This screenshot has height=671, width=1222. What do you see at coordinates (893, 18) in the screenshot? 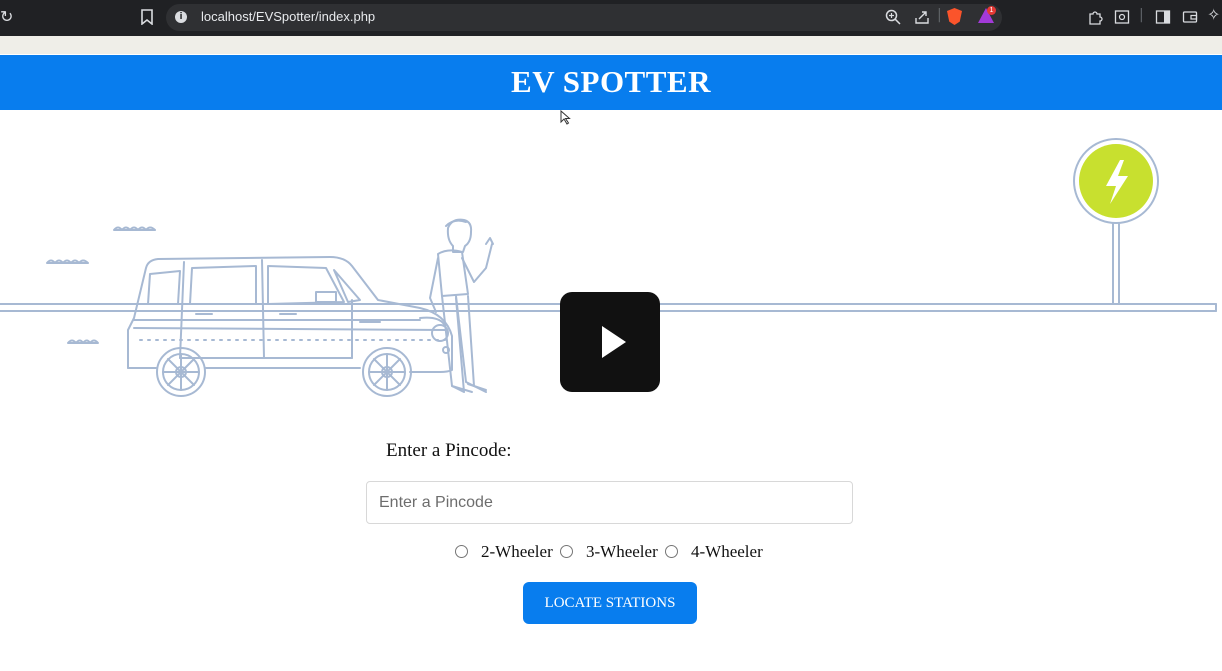
I see `zoom-icon` at bounding box center [893, 18].